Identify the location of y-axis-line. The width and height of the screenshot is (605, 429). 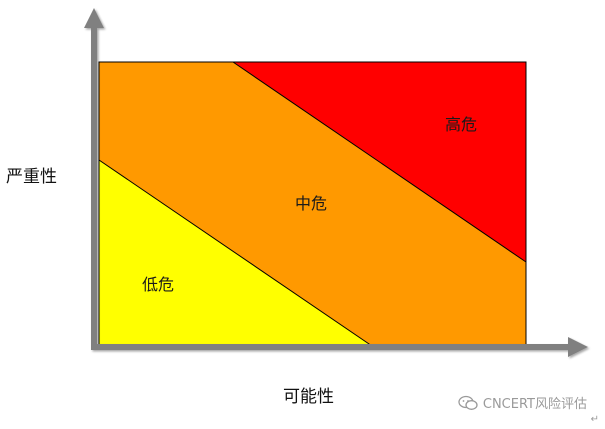
(94, 187).